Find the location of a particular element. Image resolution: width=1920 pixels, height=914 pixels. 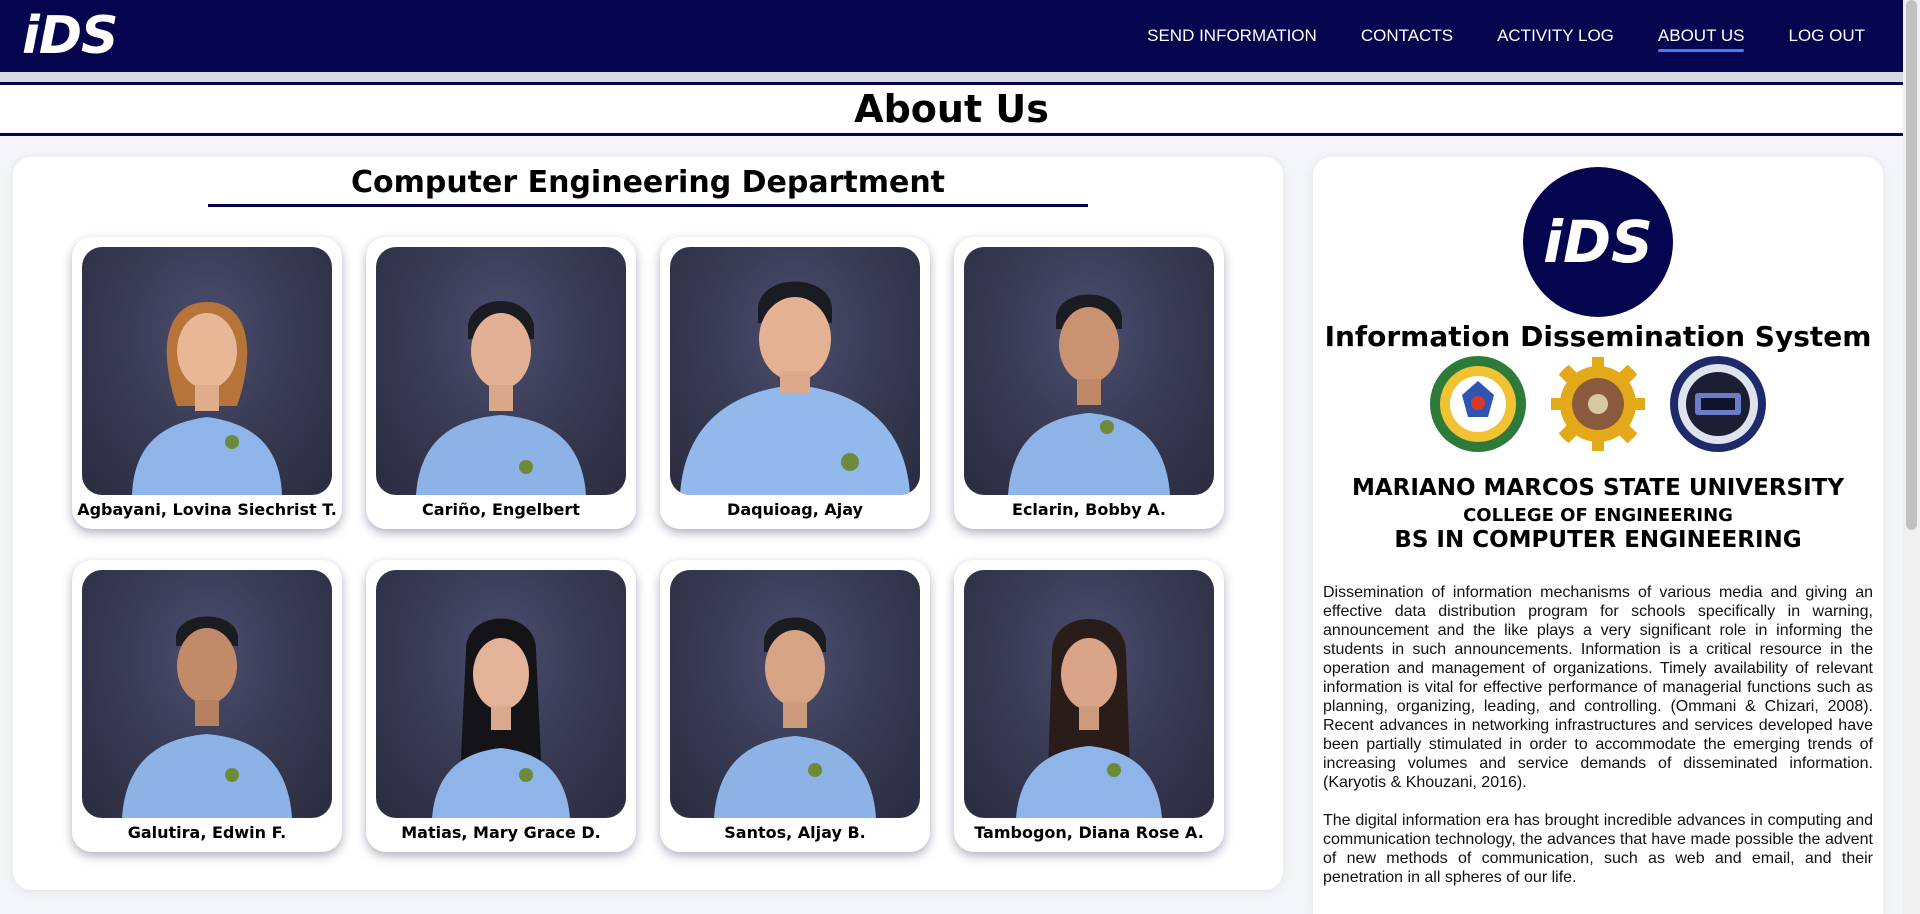

faculty-card: Tambogon, Diana Rose A. is located at coordinates (1089, 706).